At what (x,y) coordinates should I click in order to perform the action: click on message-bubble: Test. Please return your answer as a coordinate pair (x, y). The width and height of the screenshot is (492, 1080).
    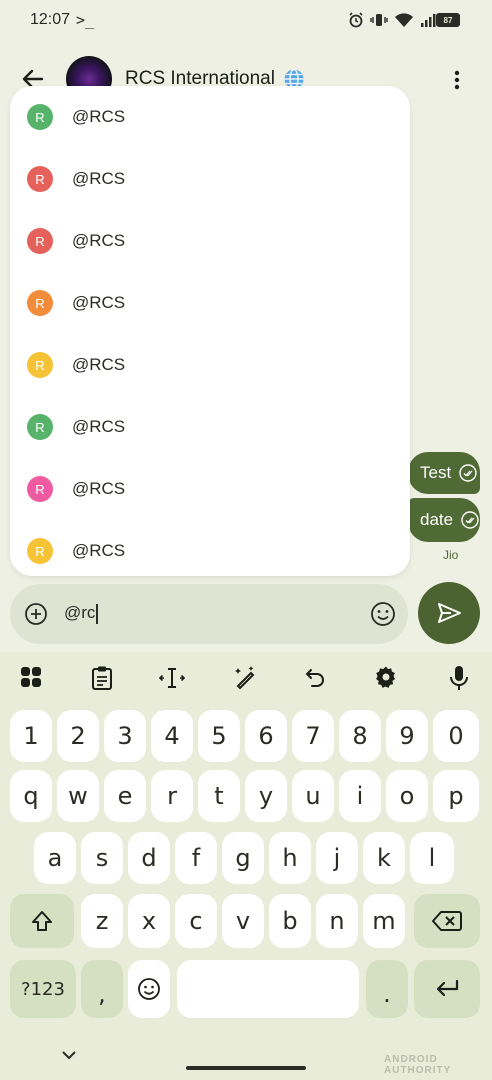
    Looking at the image, I should click on (444, 473).